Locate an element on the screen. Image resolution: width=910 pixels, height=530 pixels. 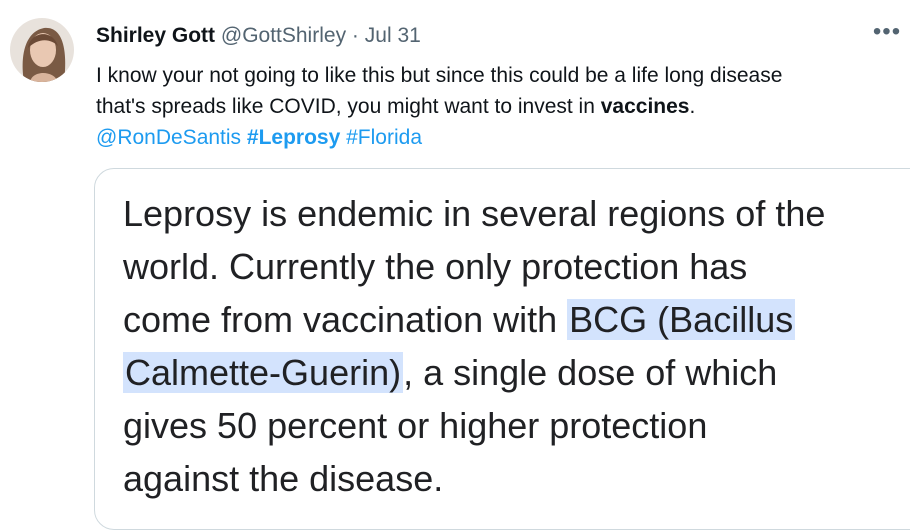
avatar is located at coordinates (42, 50).